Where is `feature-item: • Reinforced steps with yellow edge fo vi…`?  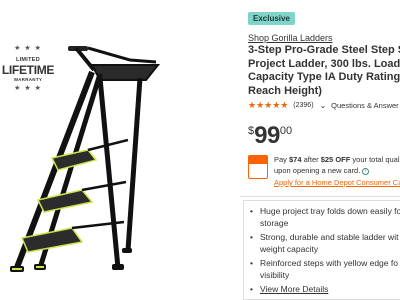
feature-item: • Reinforced steps with yellow edge fo vi… is located at coordinates (324, 269).